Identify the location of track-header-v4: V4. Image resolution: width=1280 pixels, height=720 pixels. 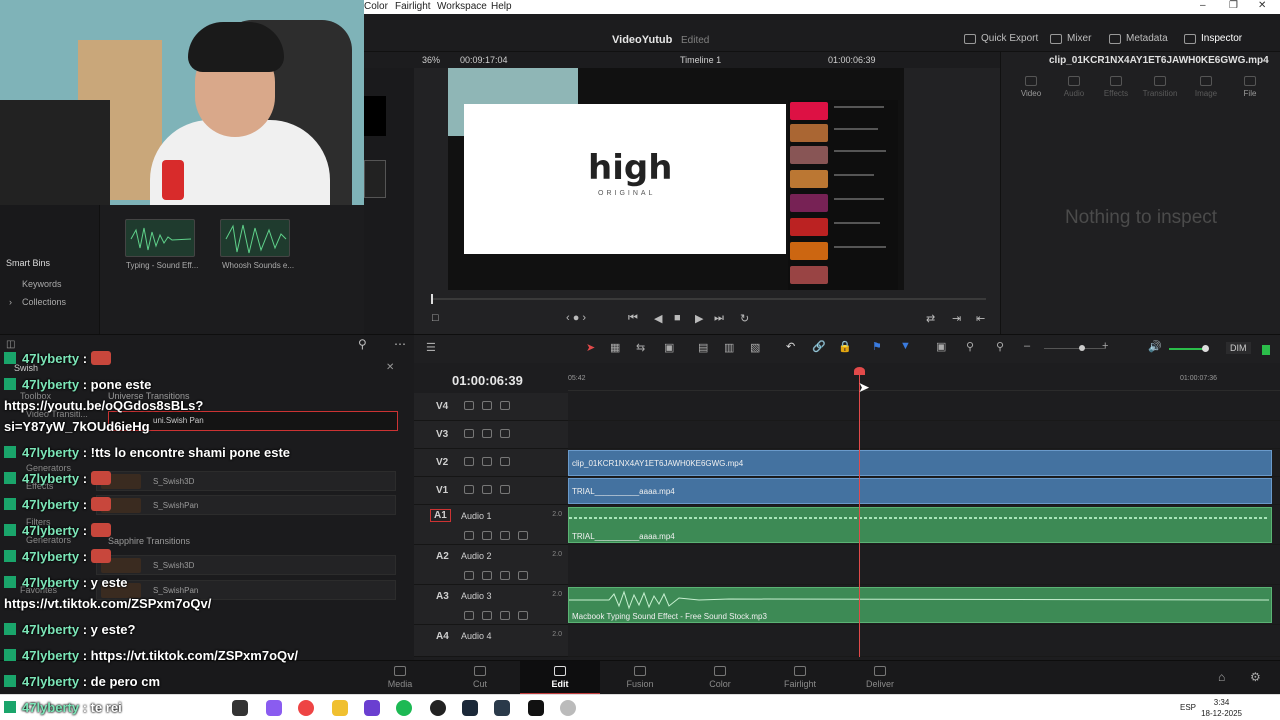
(491, 407).